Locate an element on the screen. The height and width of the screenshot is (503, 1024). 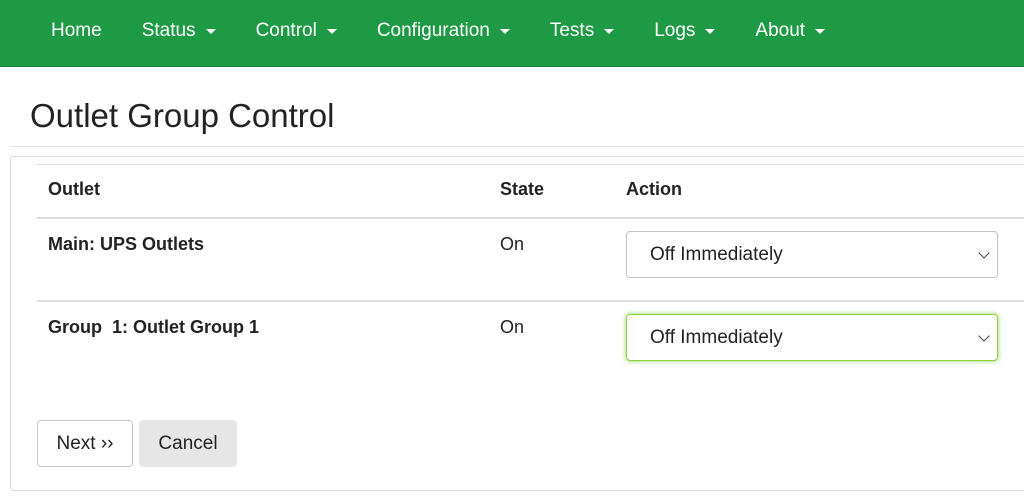
nav-home: Home is located at coordinates (76, 31).